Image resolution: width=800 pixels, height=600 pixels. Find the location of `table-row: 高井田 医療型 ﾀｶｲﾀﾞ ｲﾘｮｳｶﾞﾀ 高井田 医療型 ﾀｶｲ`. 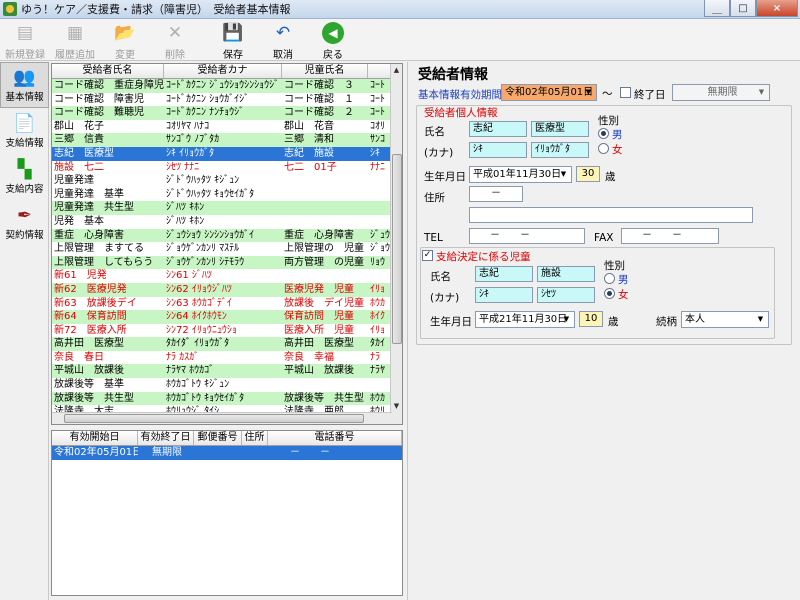

table-row: 高井田 医療型 ﾀｶｲﾀﾞ ｲﾘｮｳｶﾞﾀ 高井田 医療型 ﾀｶｲ is located at coordinates (227, 344).